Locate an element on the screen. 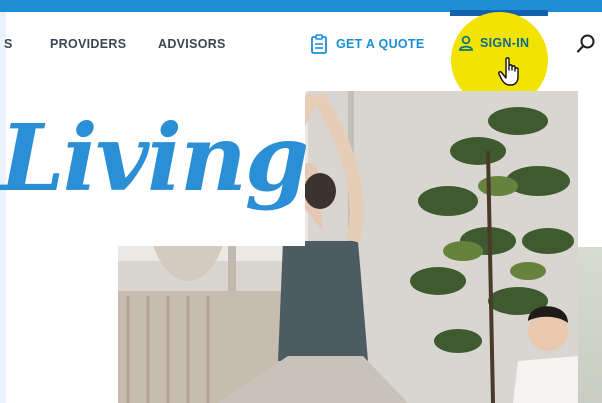 The height and width of the screenshot is (403, 602). photo-edge-right is located at coordinates (590, 325).